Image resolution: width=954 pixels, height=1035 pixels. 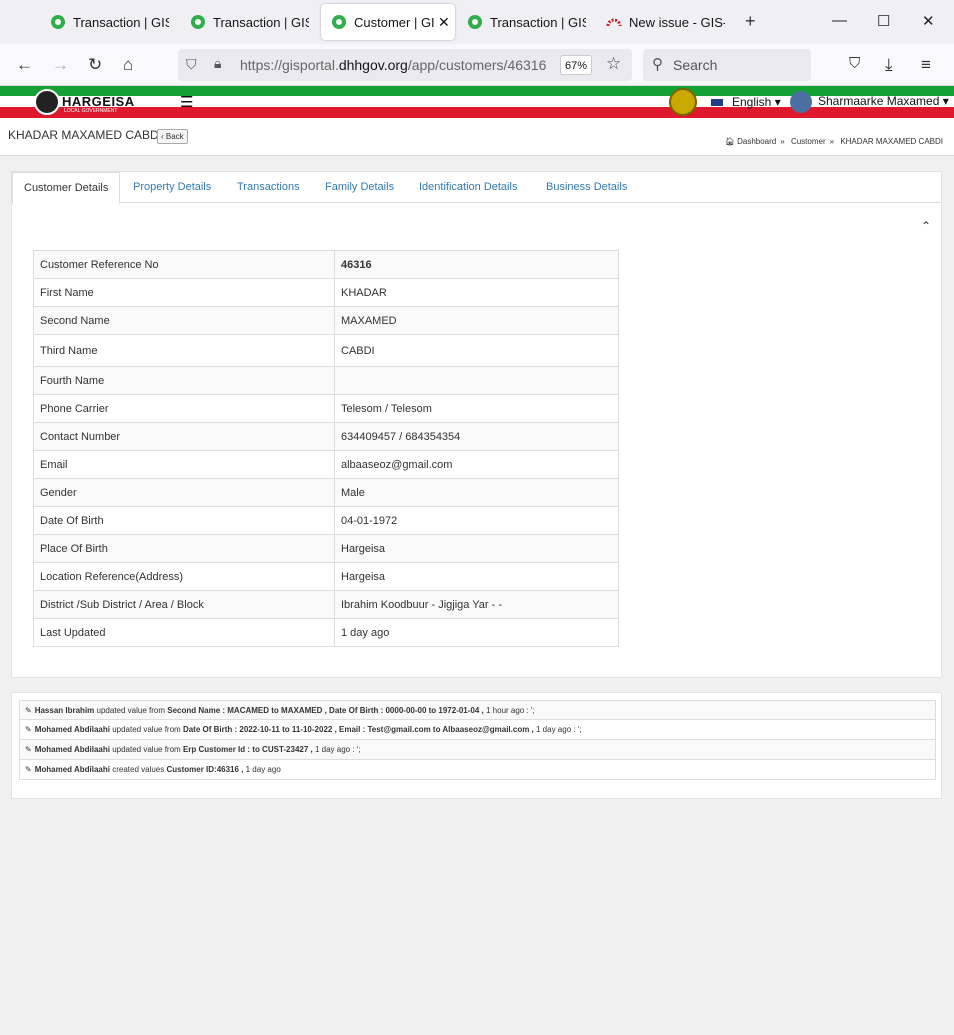 I want to click on tracking-shield-icon: ⛉, so click(x=191, y=64).